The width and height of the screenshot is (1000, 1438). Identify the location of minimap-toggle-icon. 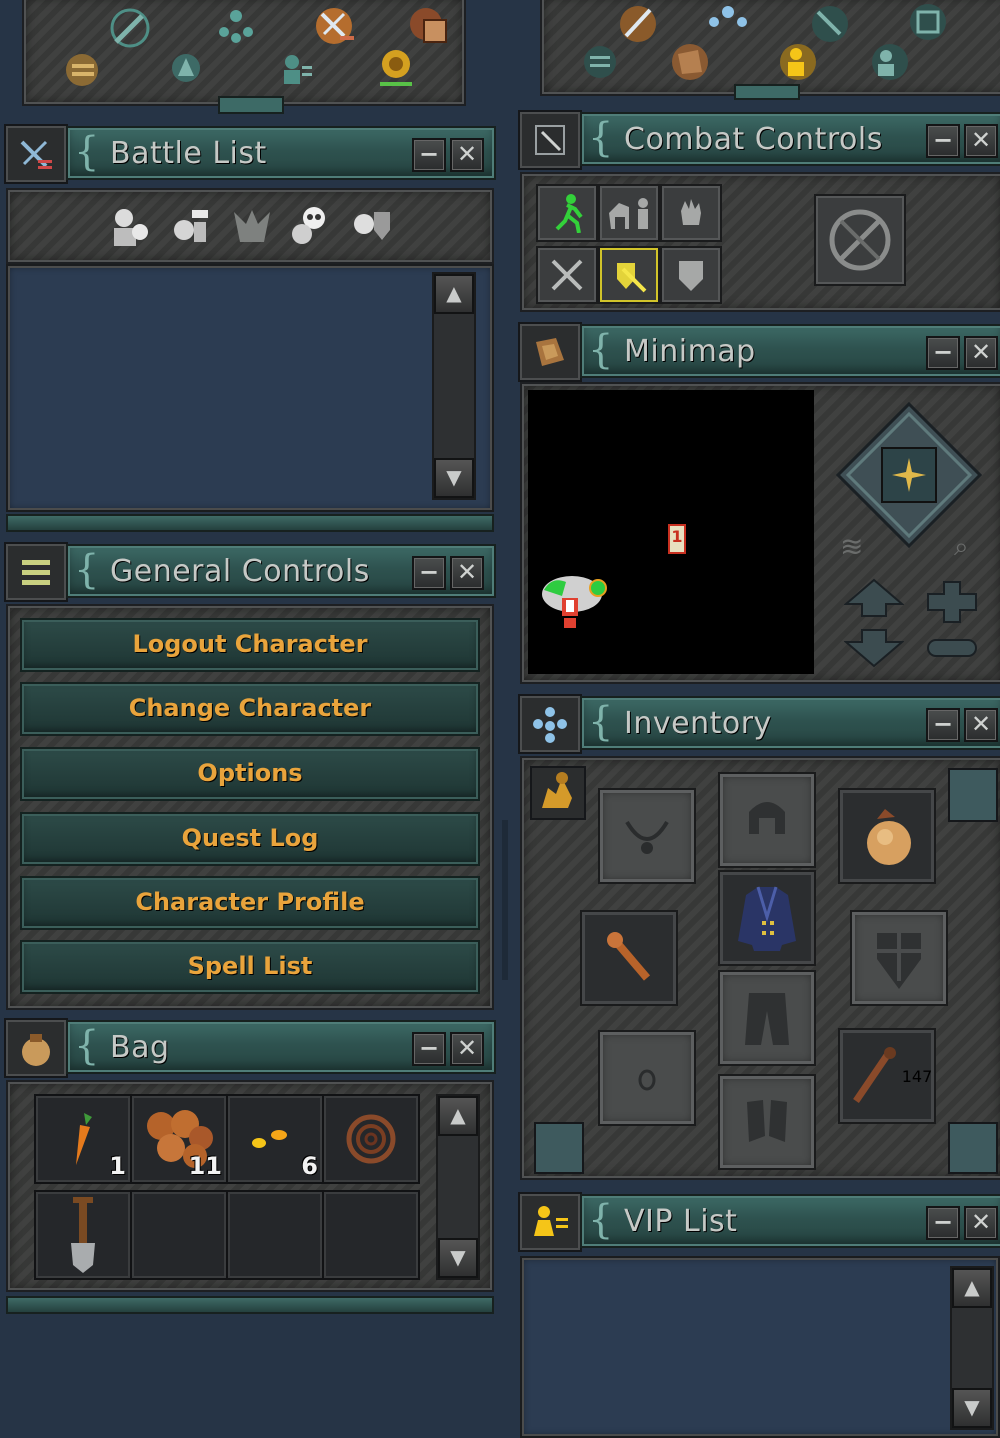
(690, 62).